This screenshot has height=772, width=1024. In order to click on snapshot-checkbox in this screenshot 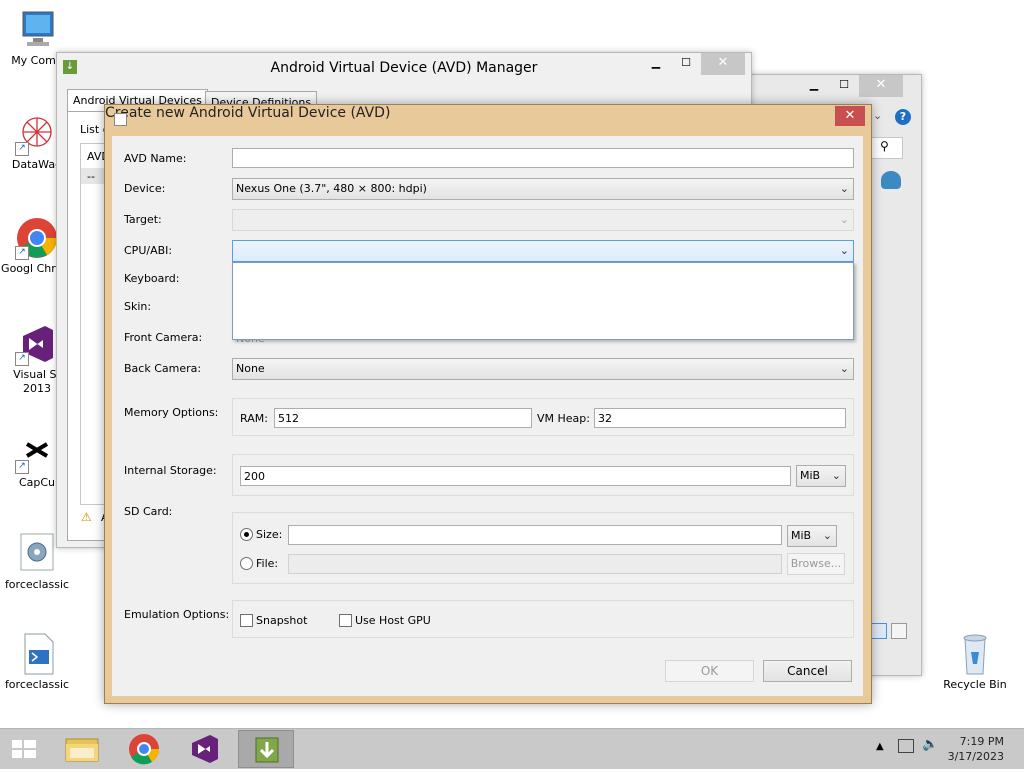, I will do `click(246, 620)`.